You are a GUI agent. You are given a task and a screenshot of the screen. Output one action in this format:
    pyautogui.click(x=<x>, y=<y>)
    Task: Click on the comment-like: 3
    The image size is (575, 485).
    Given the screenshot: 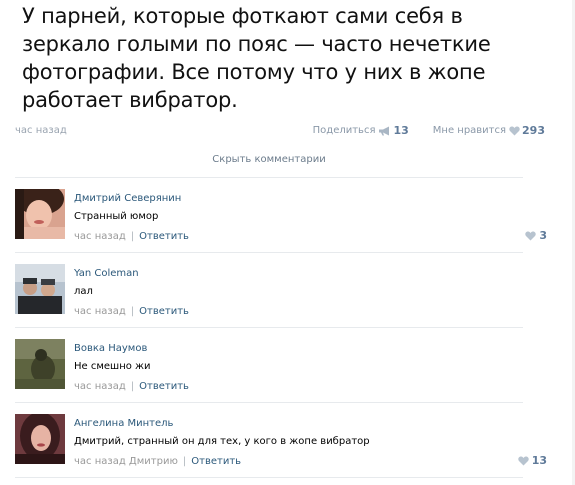 What is the action you would take?
    pyautogui.click(x=536, y=235)
    